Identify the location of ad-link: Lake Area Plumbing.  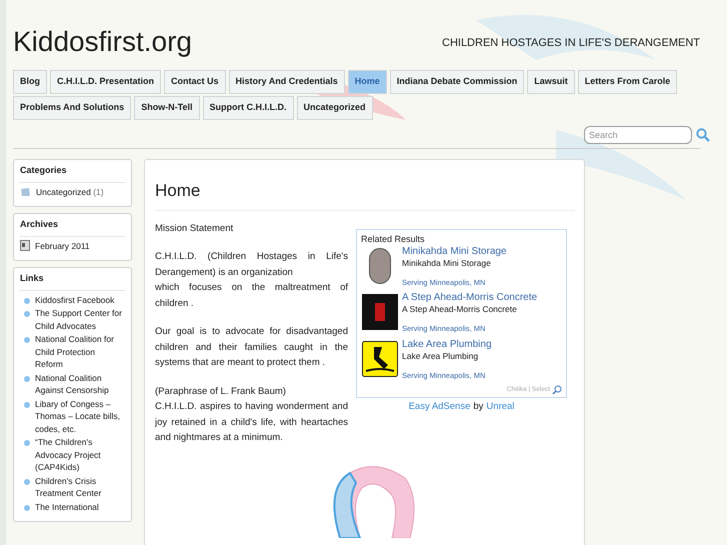
(447, 344).